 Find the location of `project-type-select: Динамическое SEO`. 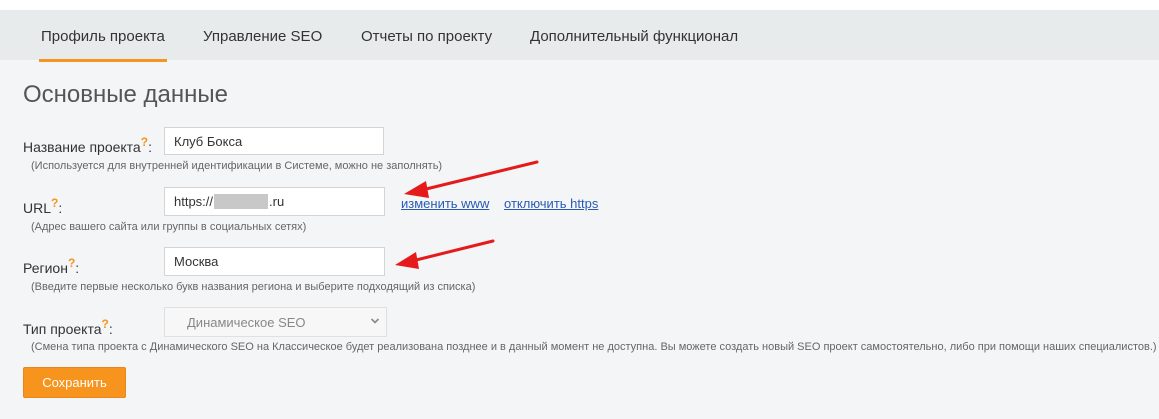

project-type-select: Динамическое SEO is located at coordinates (275, 322).